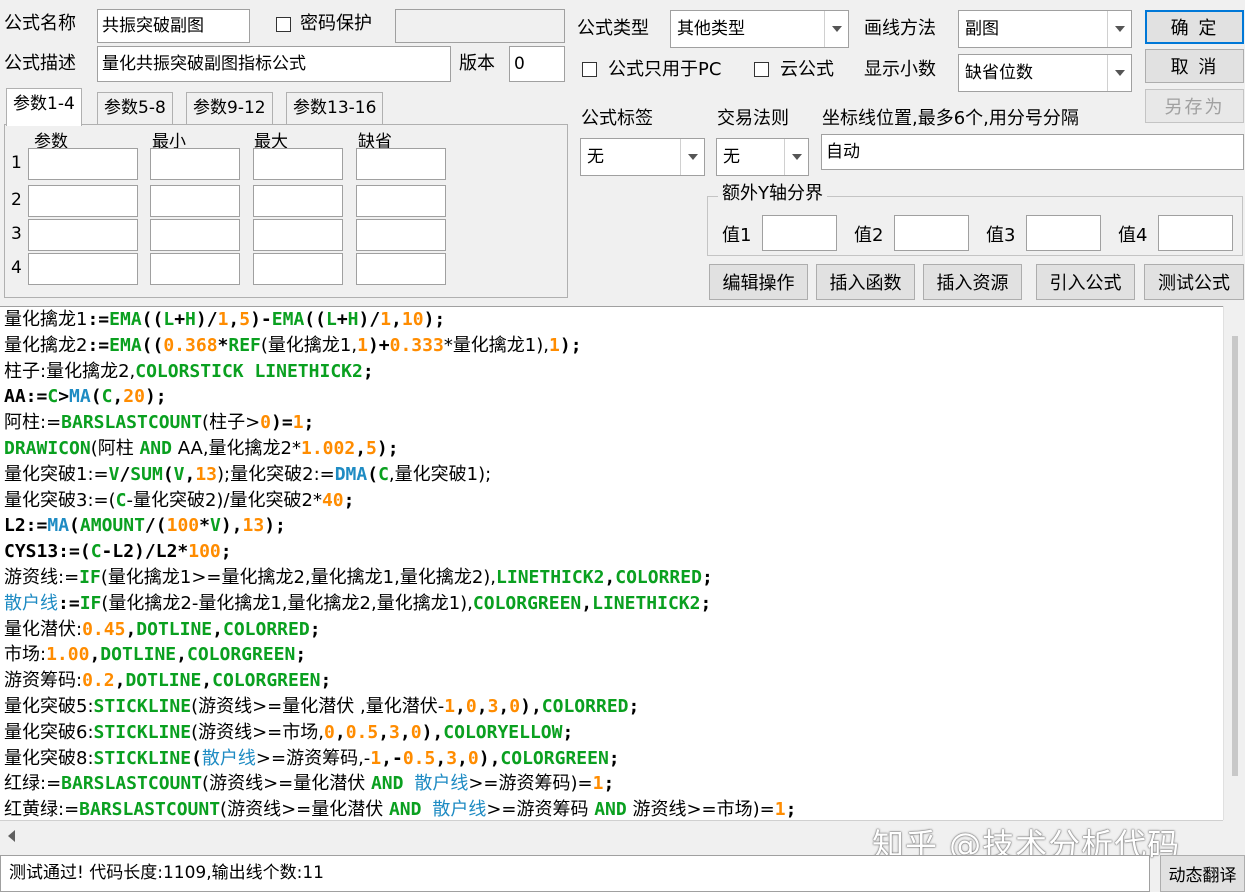  I want to click on code-token: L, so click(331, 319).